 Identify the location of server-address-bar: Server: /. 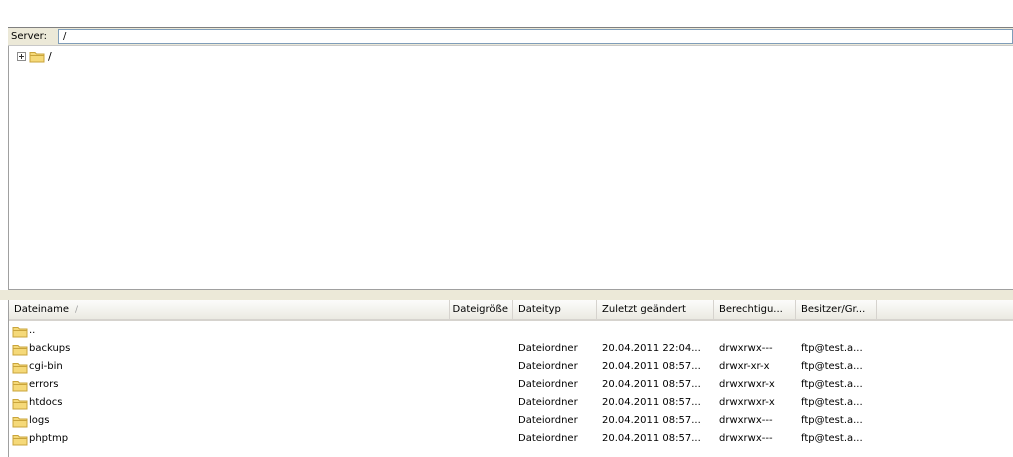
(510, 36).